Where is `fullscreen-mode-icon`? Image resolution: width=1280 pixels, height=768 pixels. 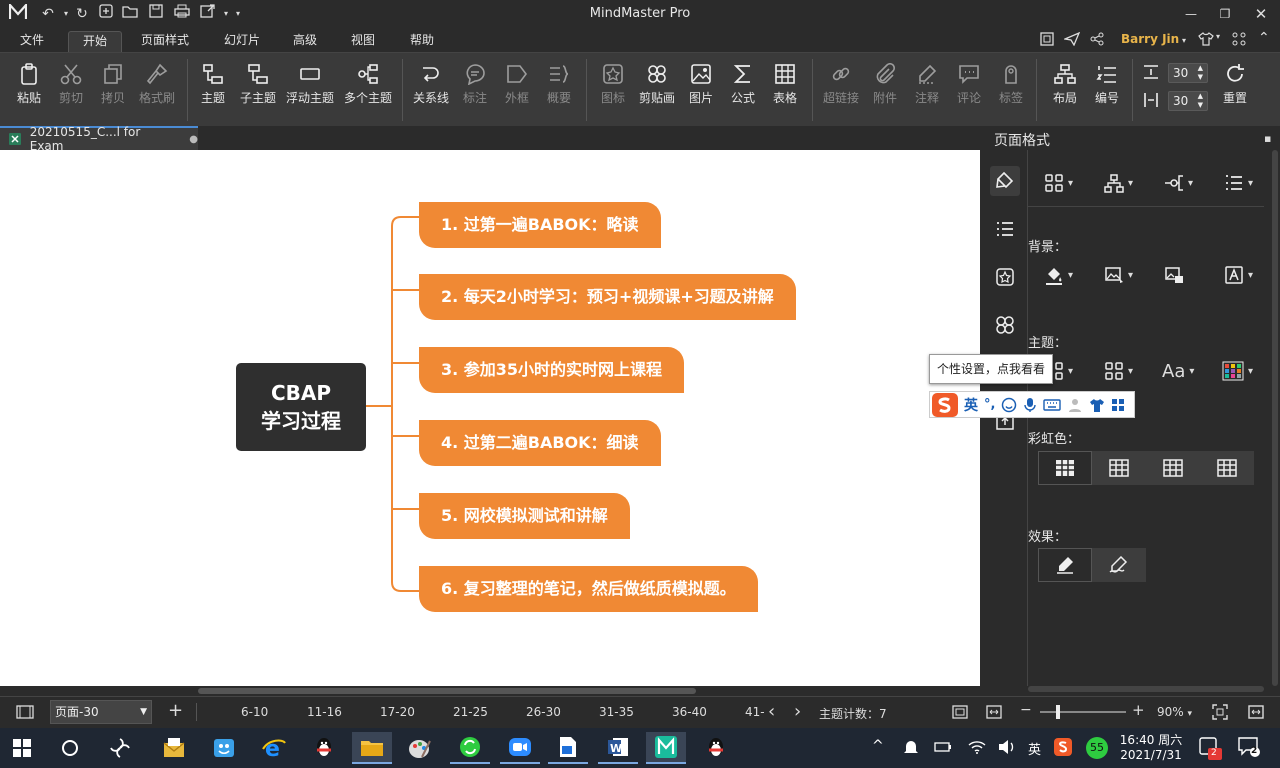
fullscreen-mode-icon is located at coordinates (1256, 713).